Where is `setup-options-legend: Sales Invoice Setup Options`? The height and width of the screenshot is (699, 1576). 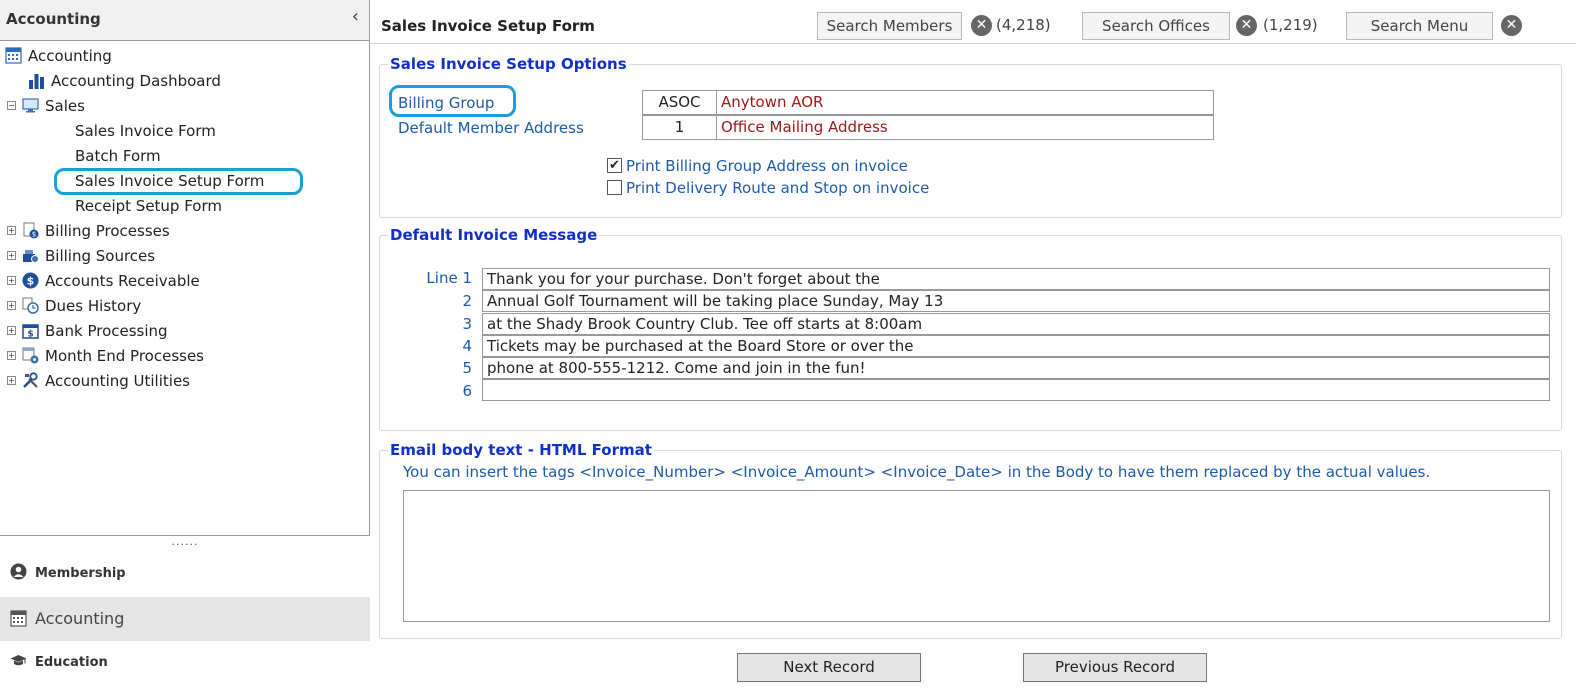 setup-options-legend: Sales Invoice Setup Options is located at coordinates (508, 64).